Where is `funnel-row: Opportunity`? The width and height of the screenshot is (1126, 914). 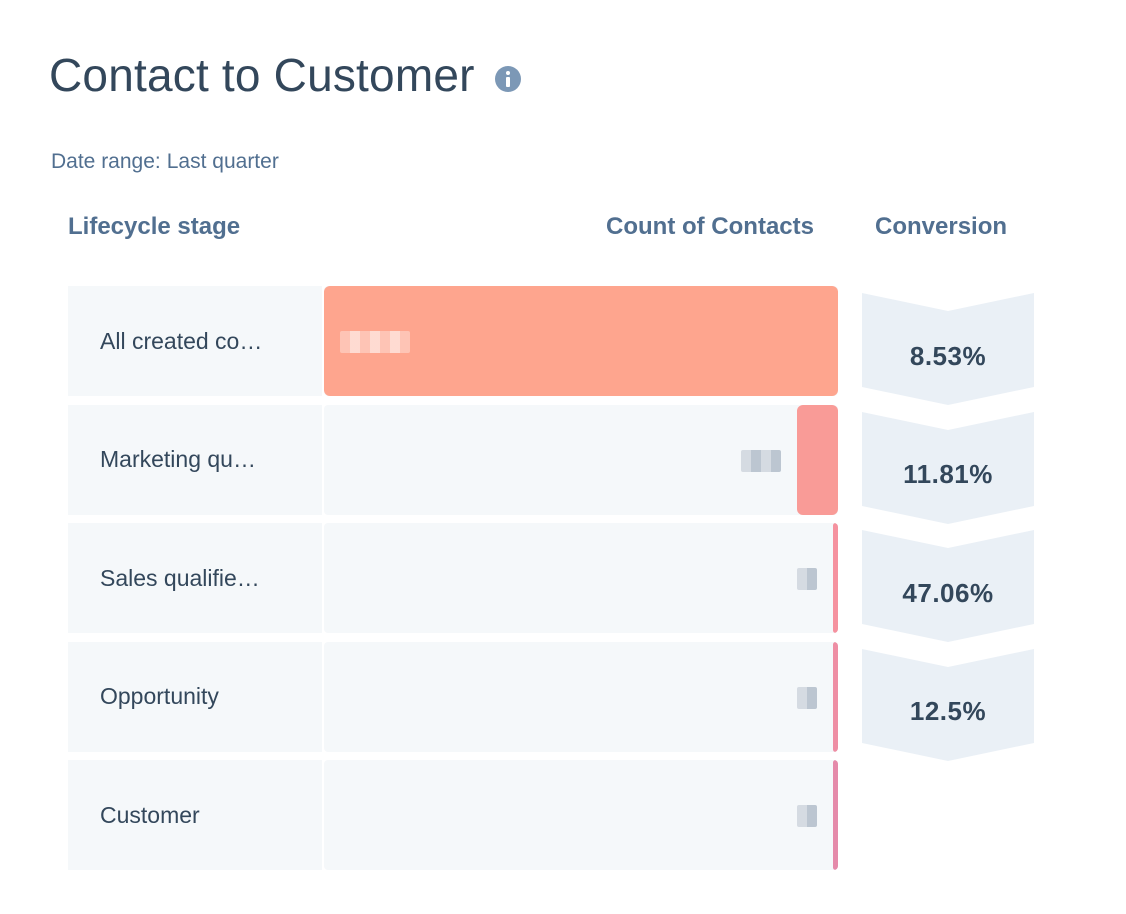
funnel-row: Opportunity is located at coordinates (453, 696).